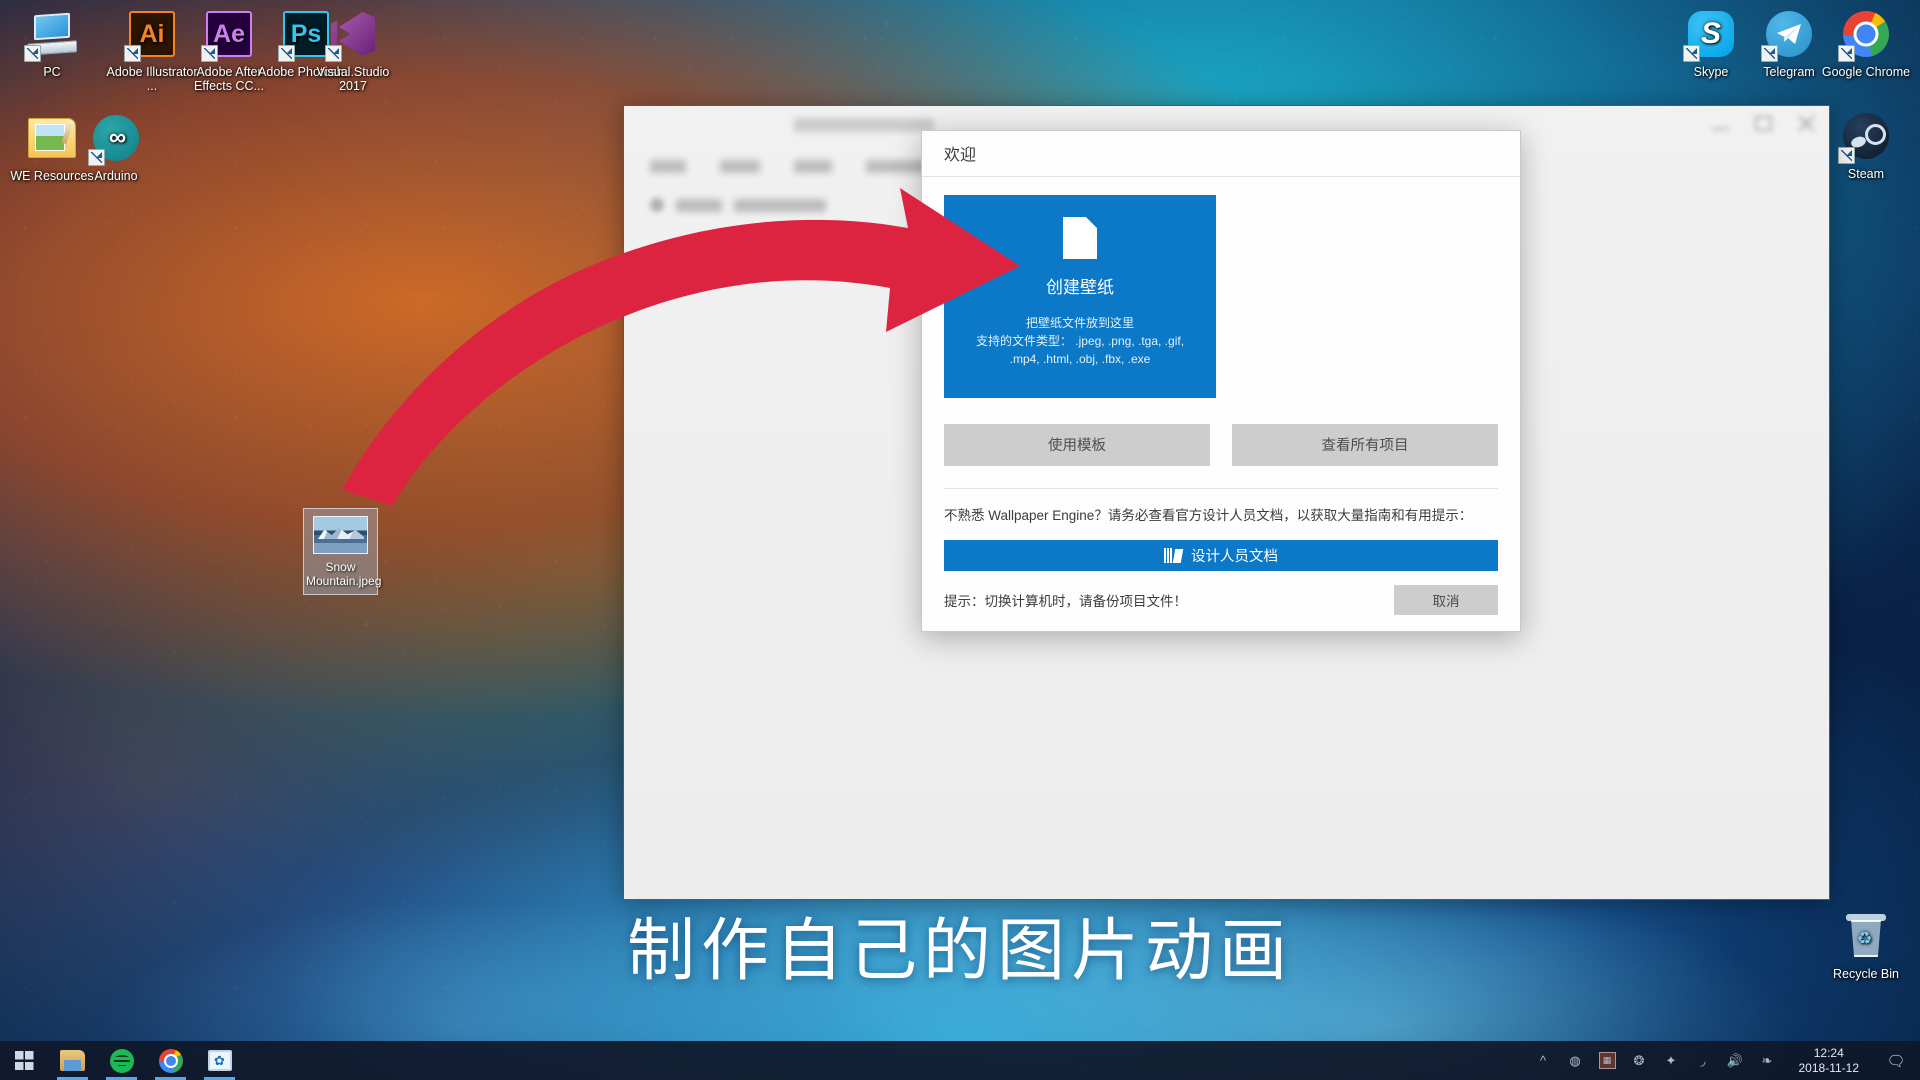 Image resolution: width=1920 pixels, height=1080 pixels. I want to click on wallpaper-engine-icon: ✿, so click(219, 1060).